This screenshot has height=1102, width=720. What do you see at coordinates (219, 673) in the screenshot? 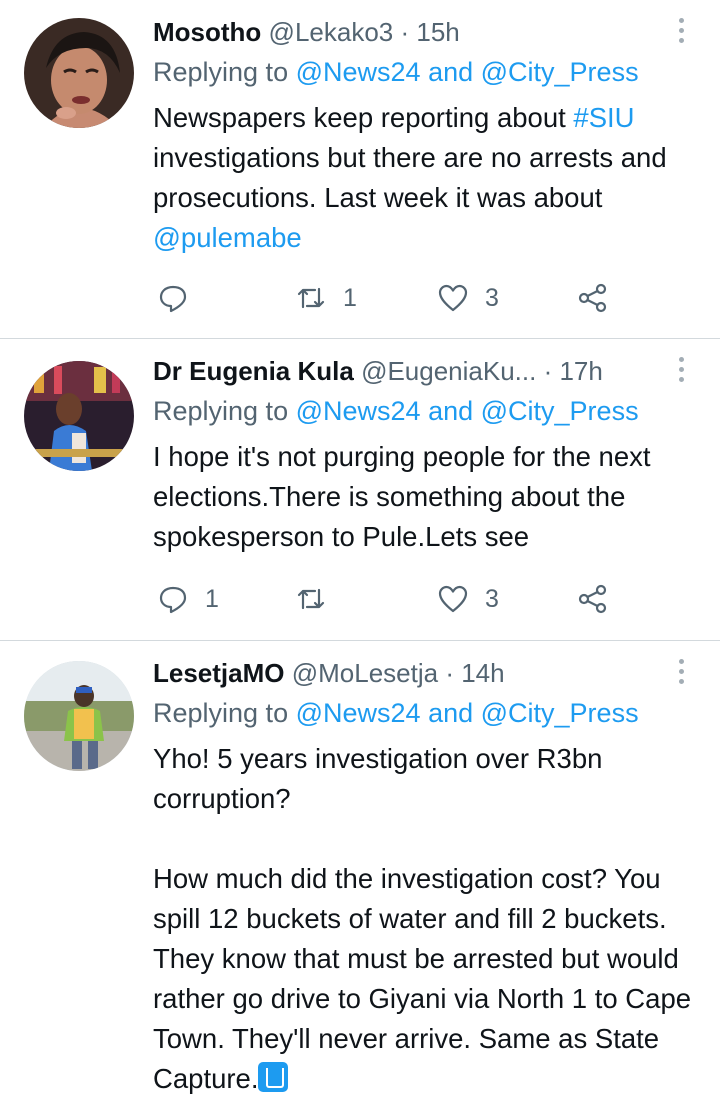
I see `author-name: LesetjaMO` at bounding box center [219, 673].